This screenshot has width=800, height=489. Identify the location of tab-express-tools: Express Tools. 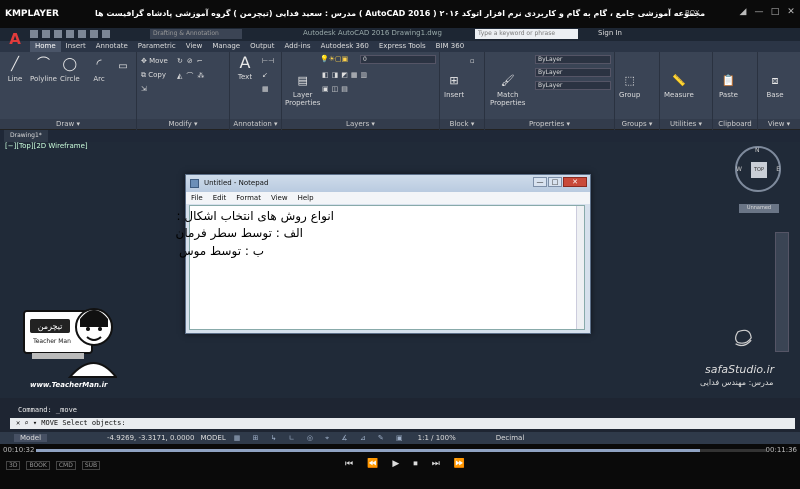
(402, 46).